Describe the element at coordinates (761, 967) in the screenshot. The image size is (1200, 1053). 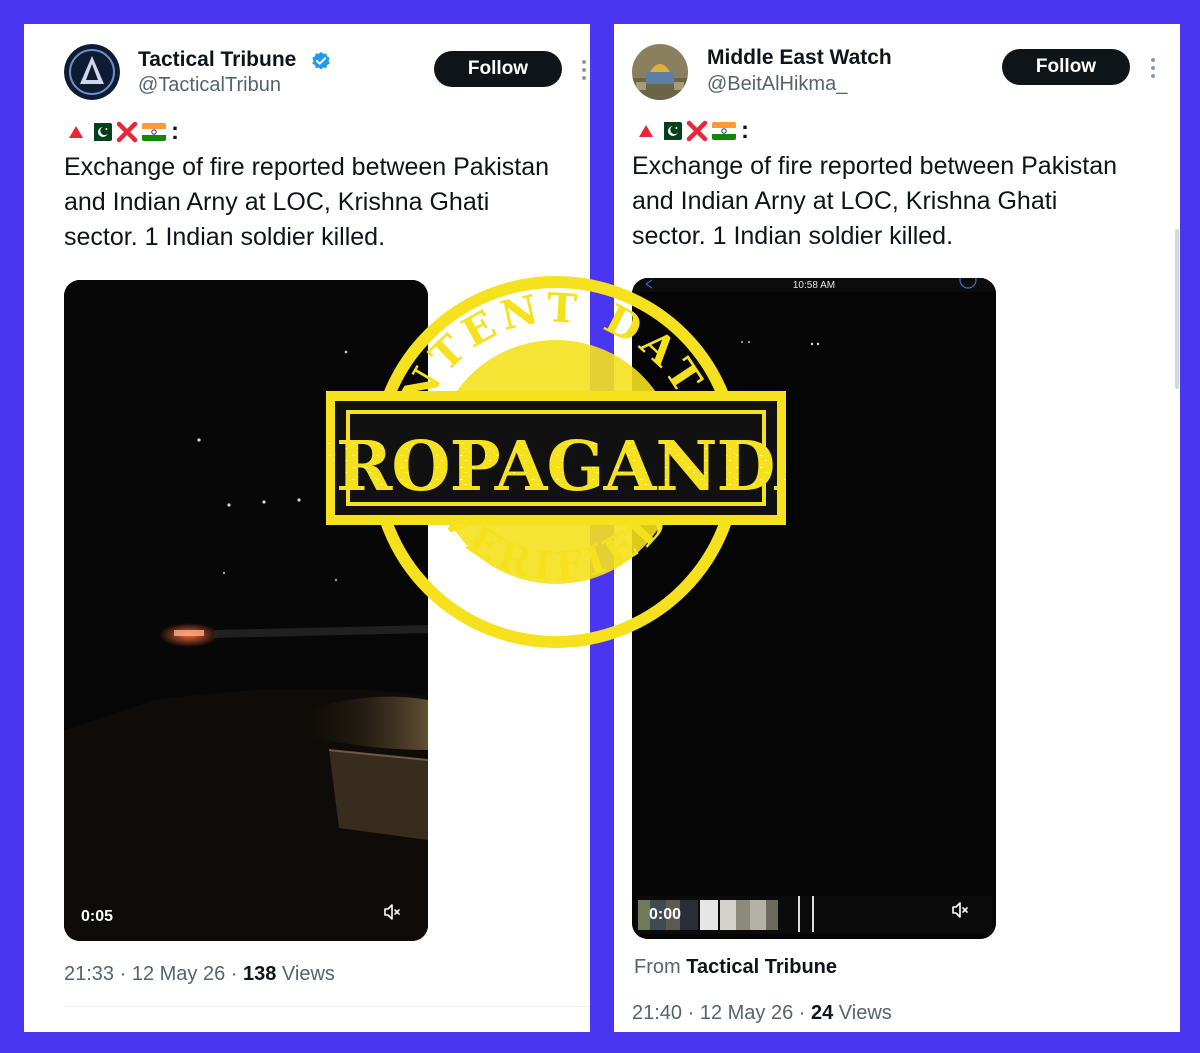
I see `source-link: Tactical Tribune` at that location.